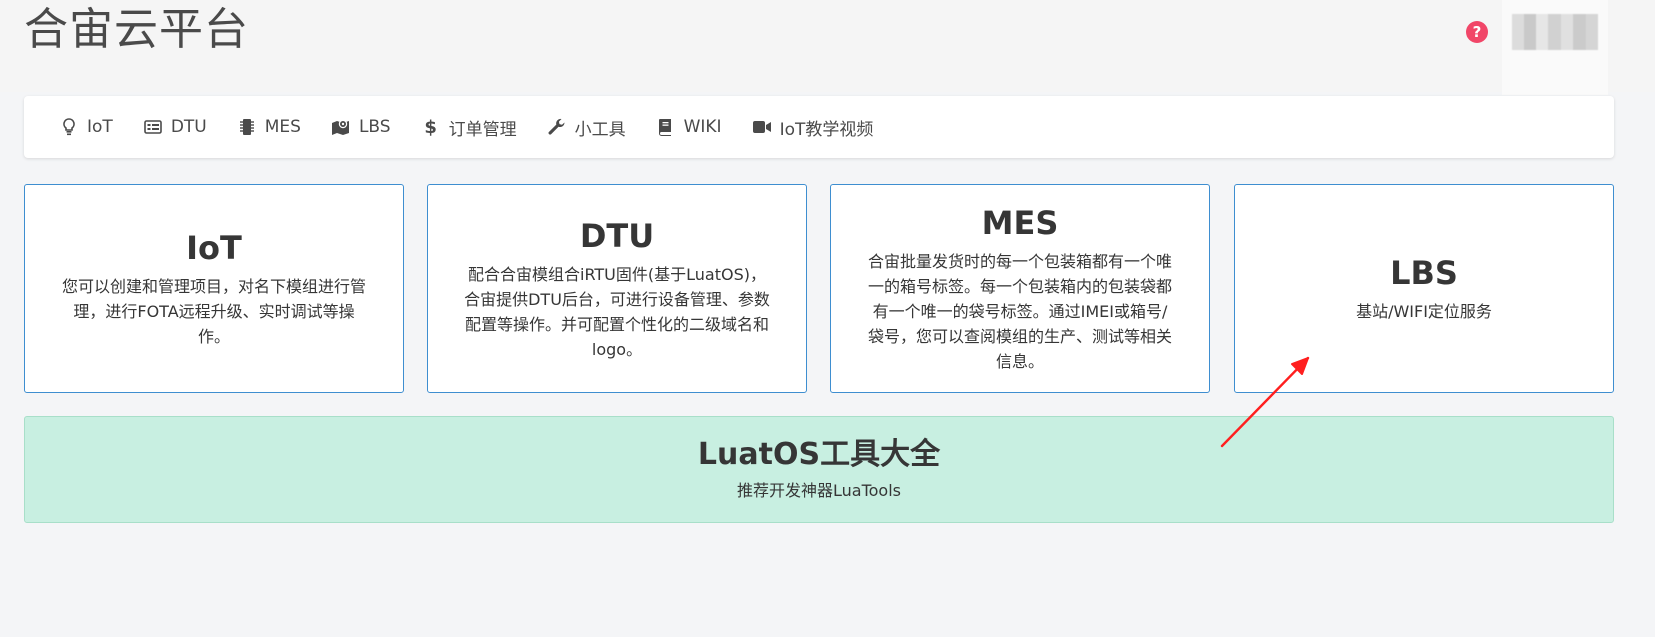 The width and height of the screenshot is (1655, 637). I want to click on nav-label: IoT, so click(100, 127).